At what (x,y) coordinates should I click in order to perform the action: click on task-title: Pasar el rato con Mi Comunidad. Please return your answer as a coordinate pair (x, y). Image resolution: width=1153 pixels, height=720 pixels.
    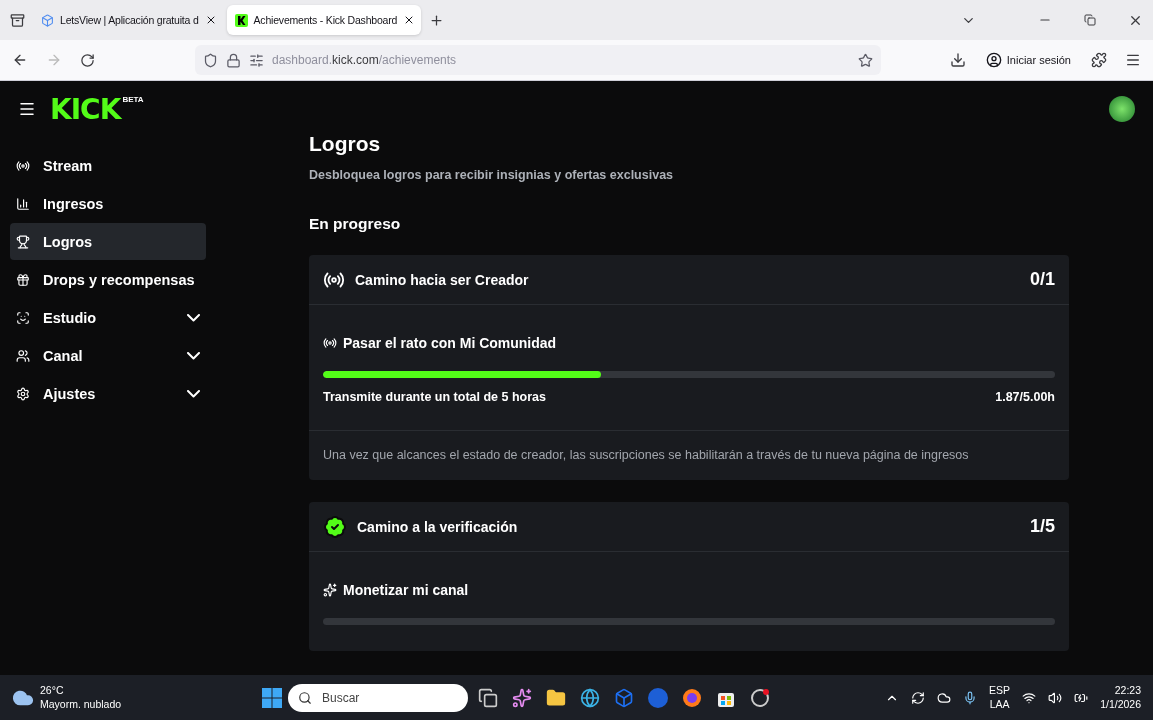
    Looking at the image, I should click on (450, 343).